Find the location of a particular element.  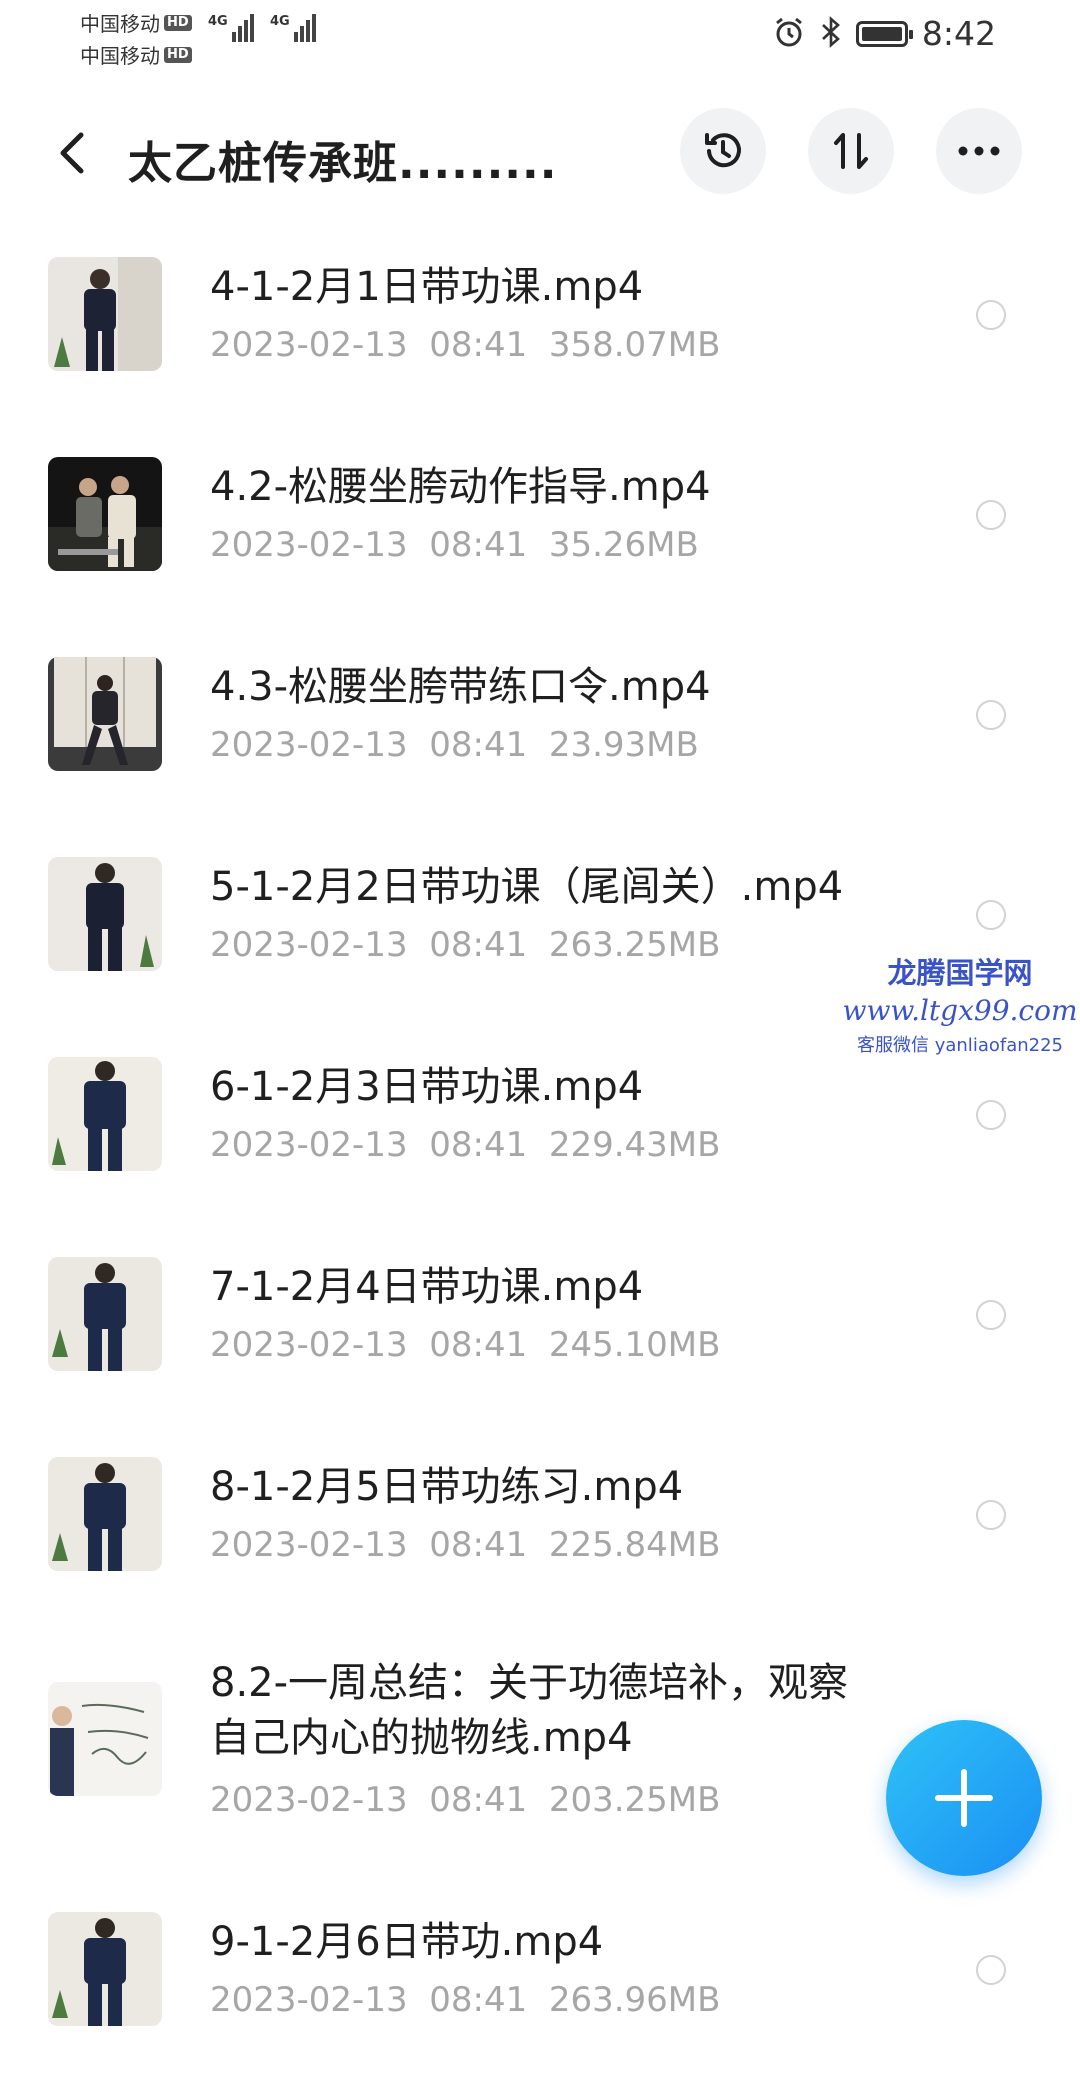

file-size: 263.96MB is located at coordinates (634, 2000).